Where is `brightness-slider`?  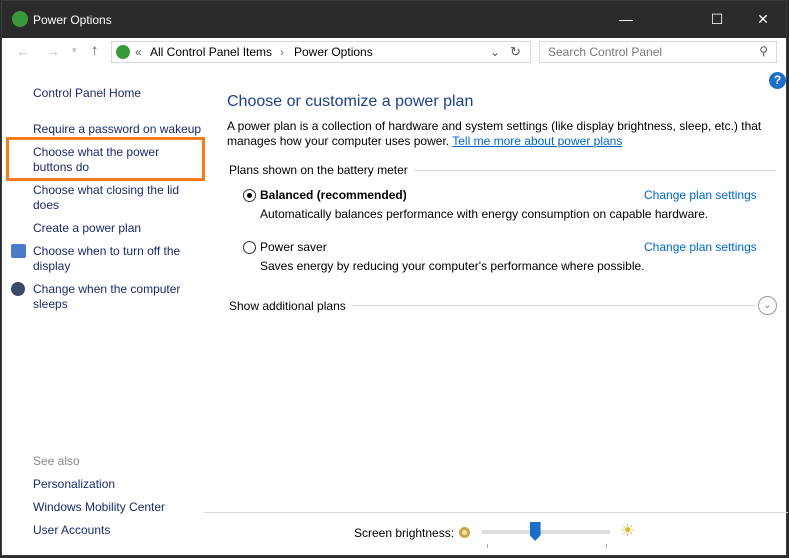 brightness-slider is located at coordinates (546, 532).